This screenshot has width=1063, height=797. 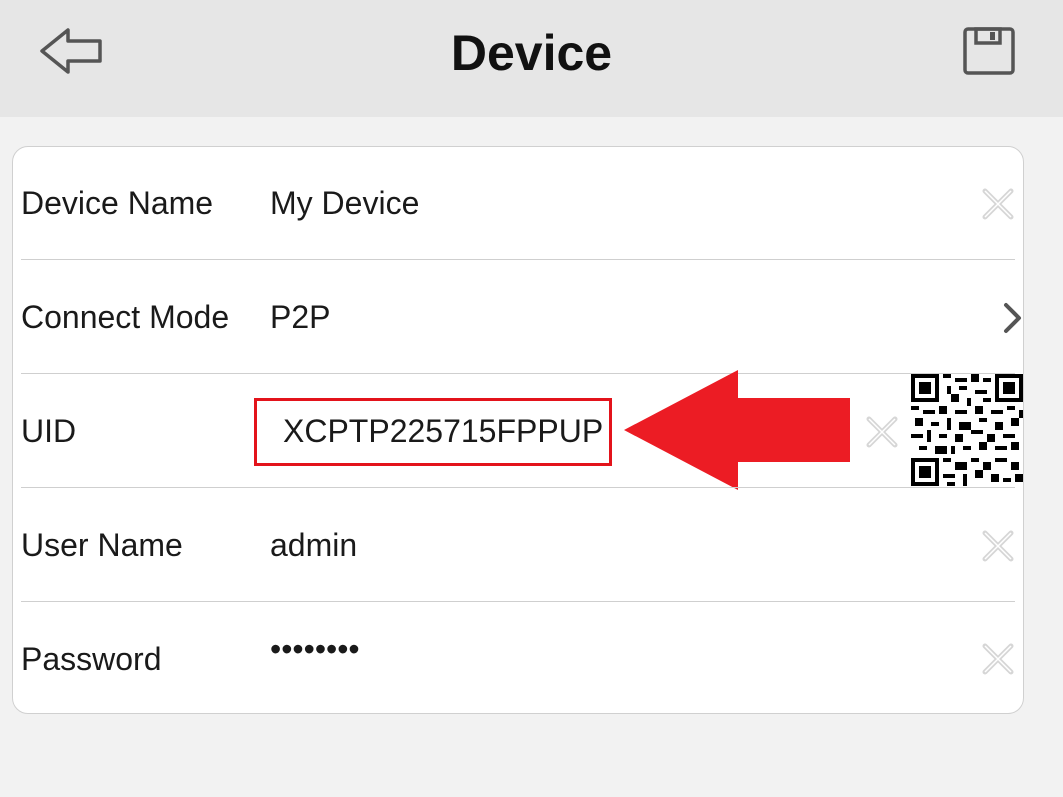 I want to click on connect-mode-label: Connect Mode, so click(x=125, y=317).